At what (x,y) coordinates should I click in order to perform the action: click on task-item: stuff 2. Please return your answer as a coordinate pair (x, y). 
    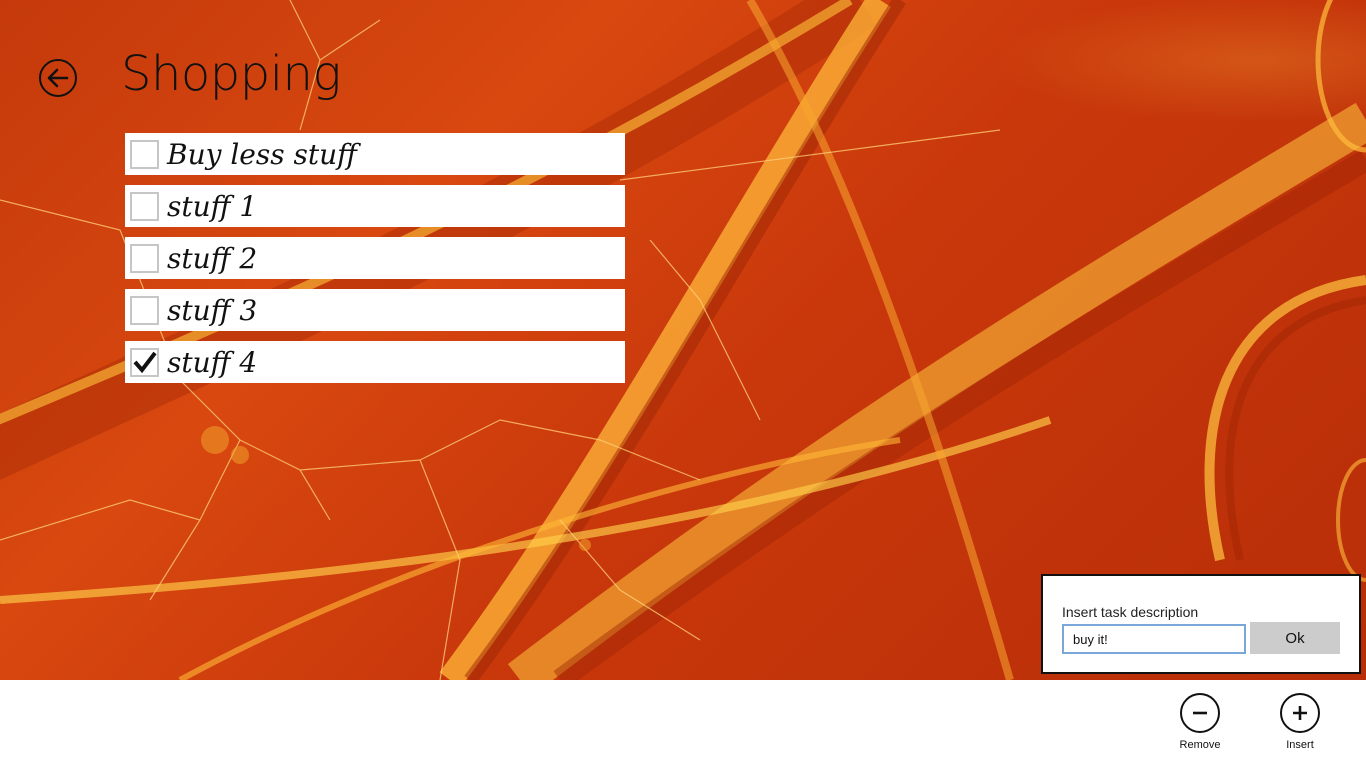
    Looking at the image, I should click on (375, 258).